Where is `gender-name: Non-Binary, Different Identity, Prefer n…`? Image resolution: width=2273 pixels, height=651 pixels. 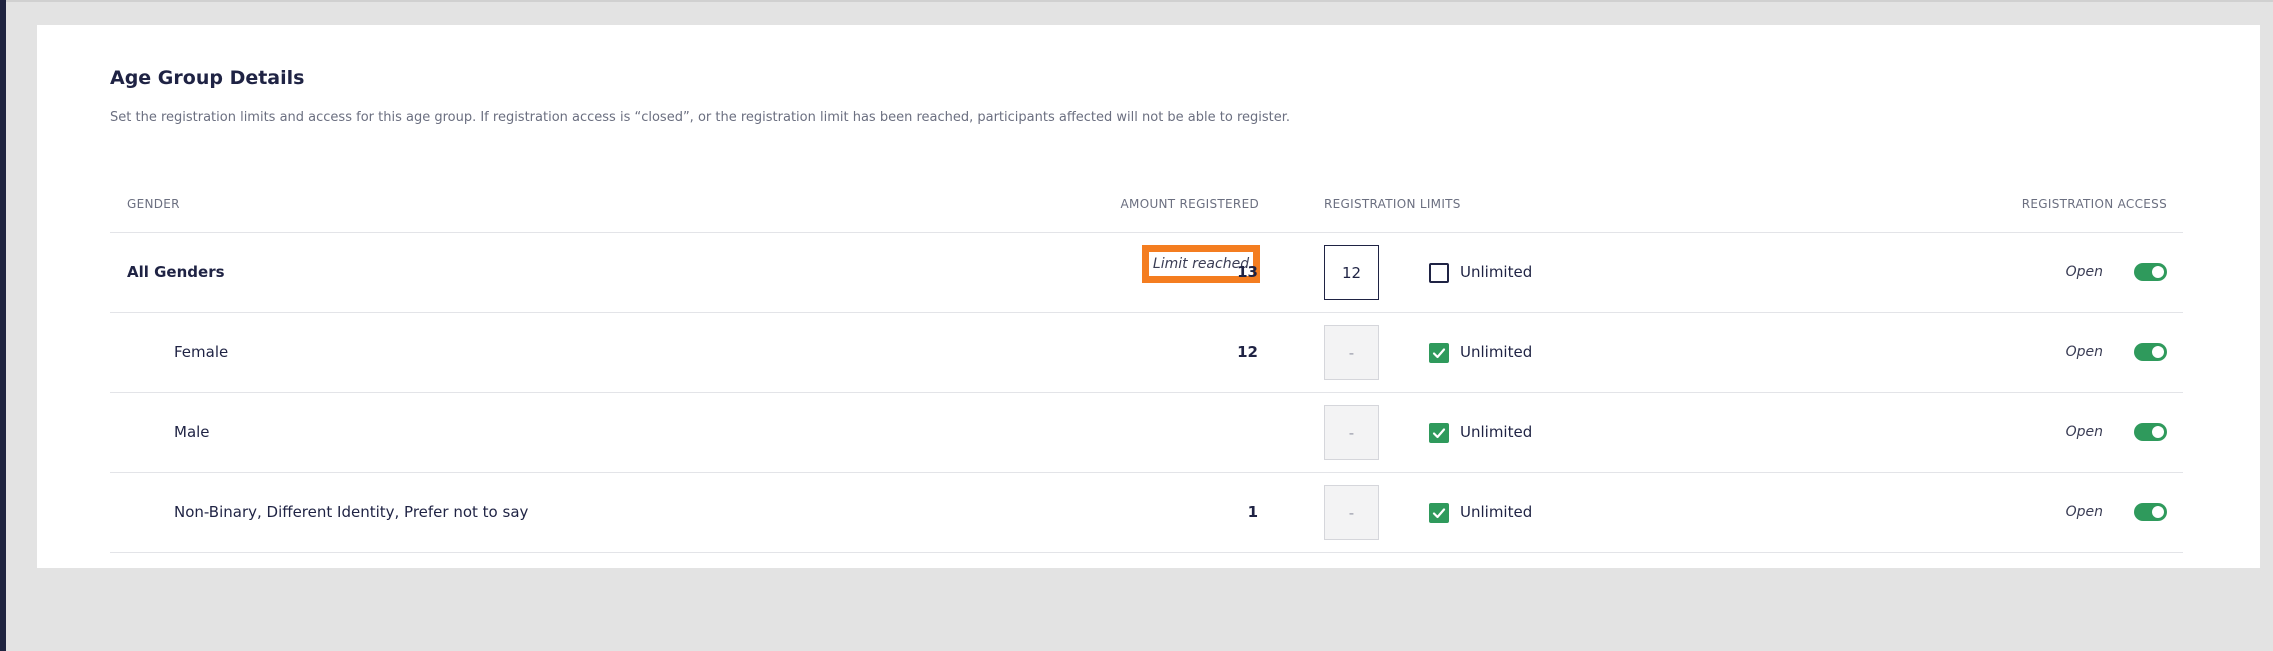 gender-name: Non-Binary, Different Identity, Prefer n… is located at coordinates (351, 512).